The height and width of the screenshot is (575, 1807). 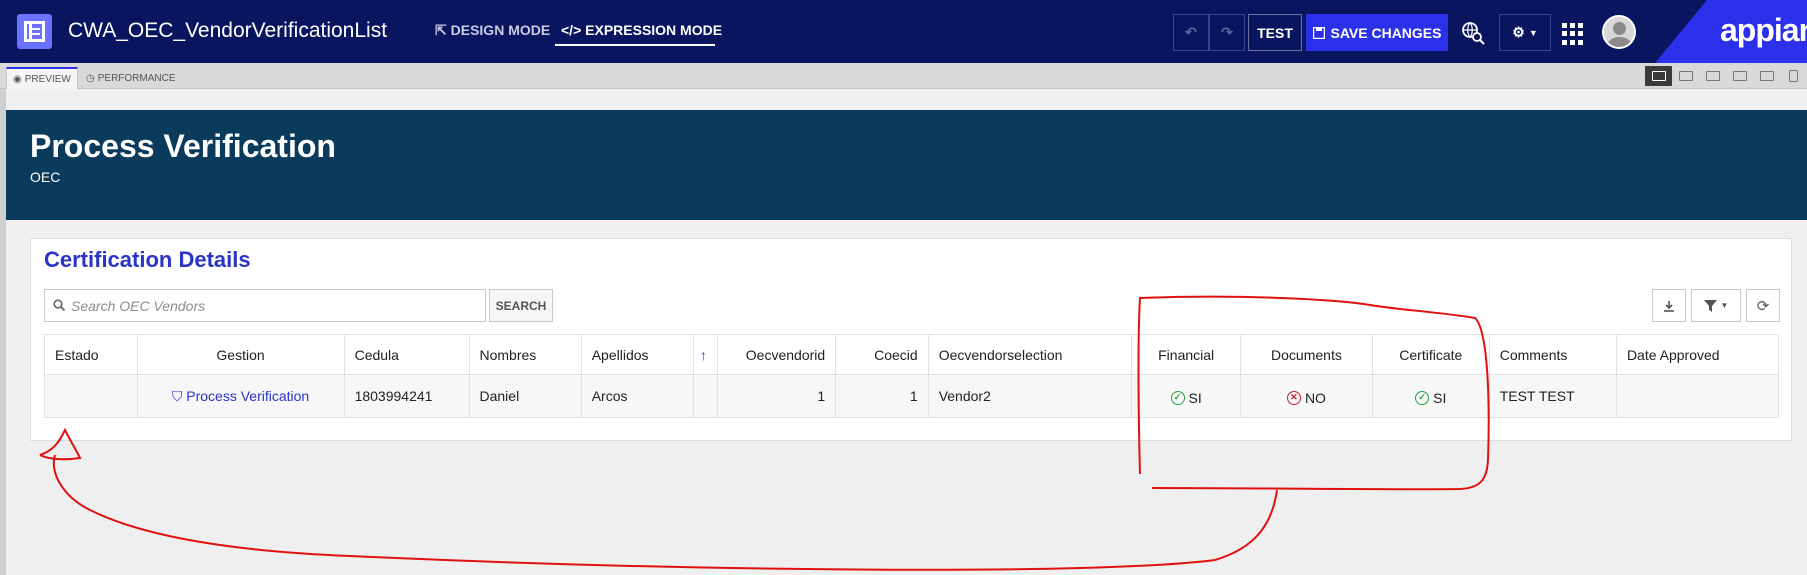 What do you see at coordinates (573, 30) in the screenshot?
I see `code-icon: </>` at bounding box center [573, 30].